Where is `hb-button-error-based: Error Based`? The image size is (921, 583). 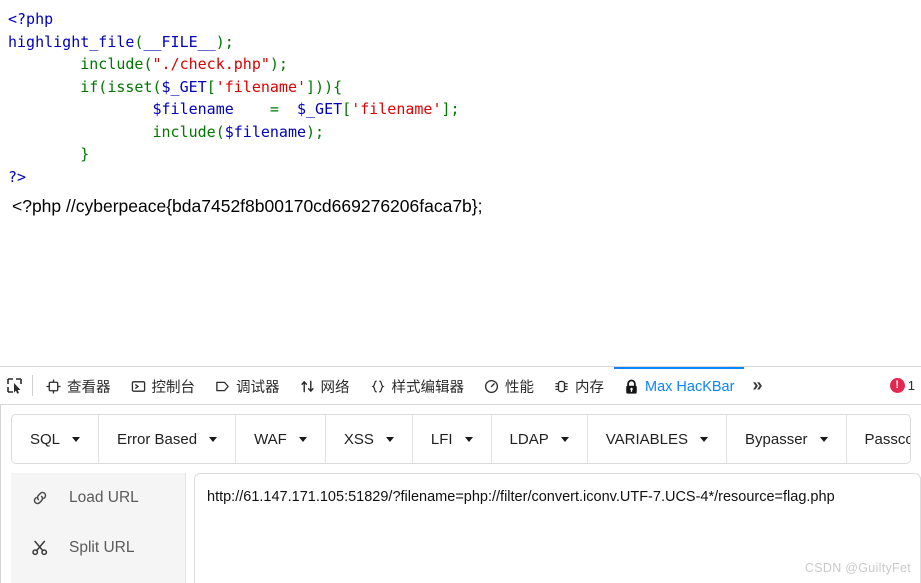
hb-button-error-based: Error Based is located at coordinates (168, 439).